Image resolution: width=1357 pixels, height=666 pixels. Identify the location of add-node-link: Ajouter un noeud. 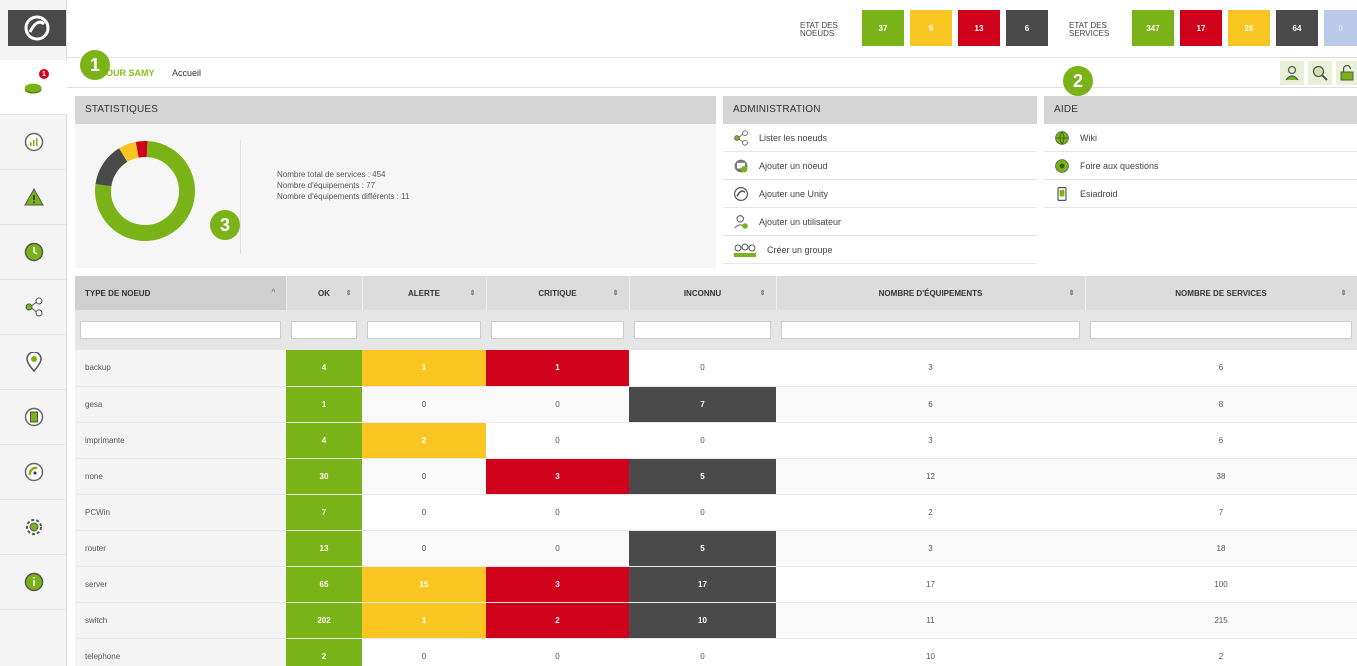
(880, 166).